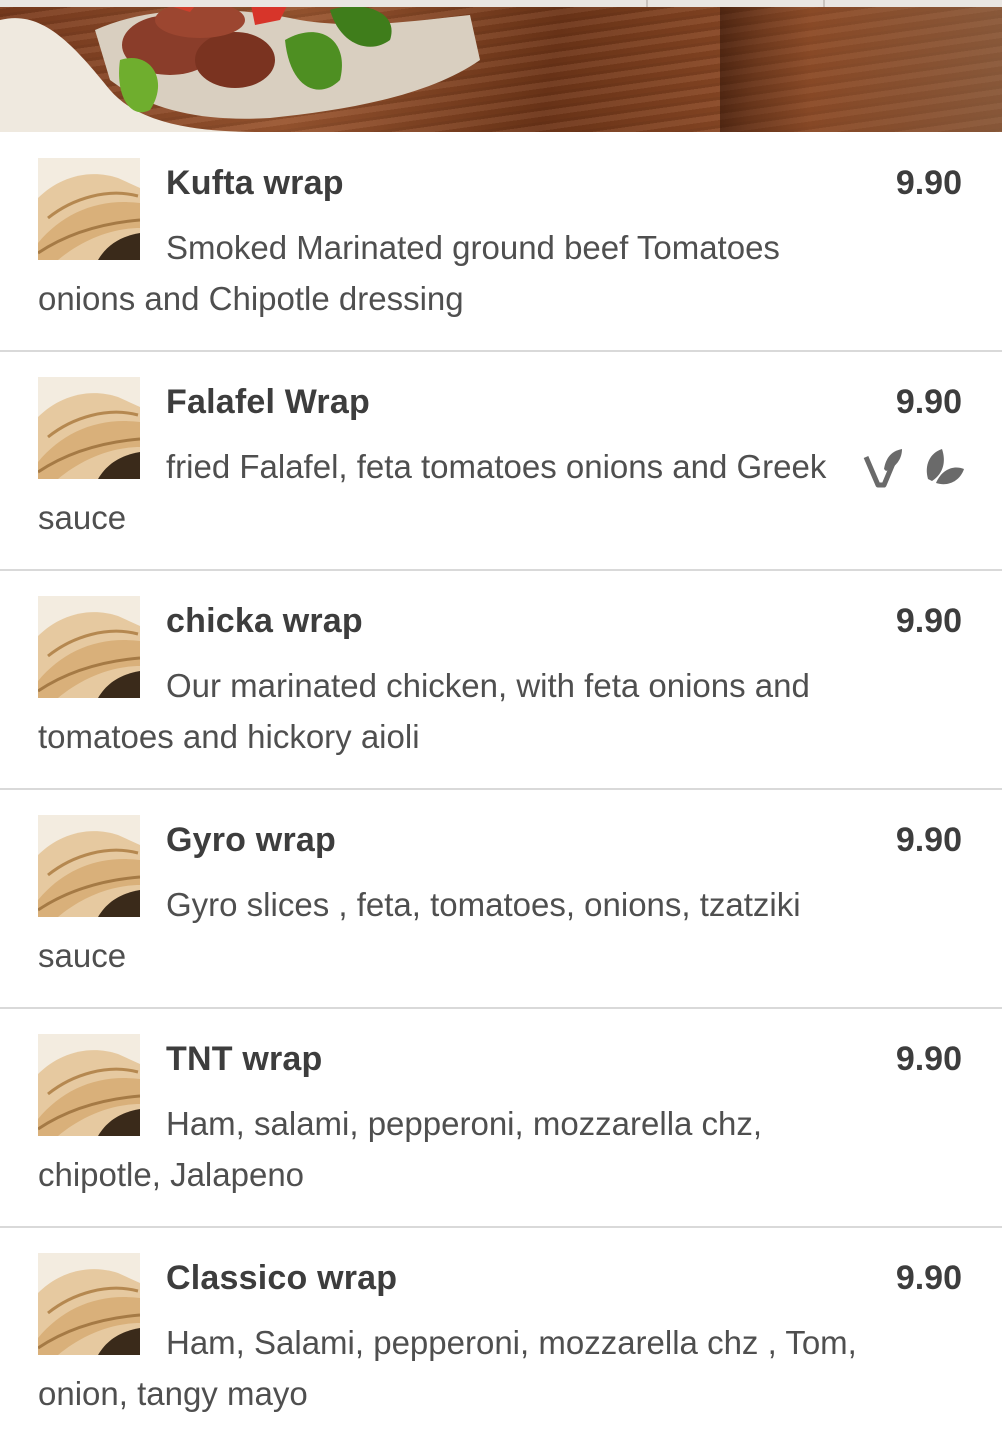 The width and height of the screenshot is (1002, 1440). Describe the element at coordinates (264, 621) in the screenshot. I see `item-name: chicka wrap` at that location.